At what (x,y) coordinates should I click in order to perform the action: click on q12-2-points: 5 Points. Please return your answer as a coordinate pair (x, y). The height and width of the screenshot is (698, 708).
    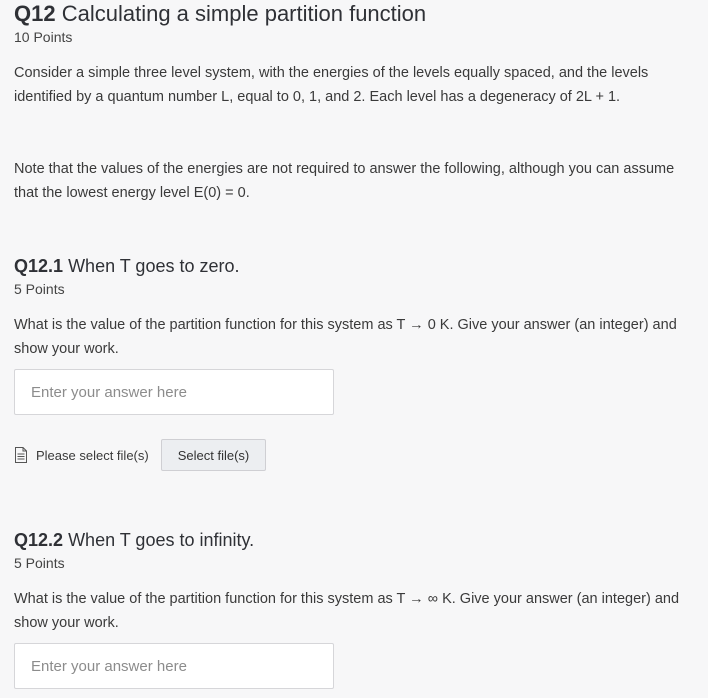
    Looking at the image, I should click on (39, 563).